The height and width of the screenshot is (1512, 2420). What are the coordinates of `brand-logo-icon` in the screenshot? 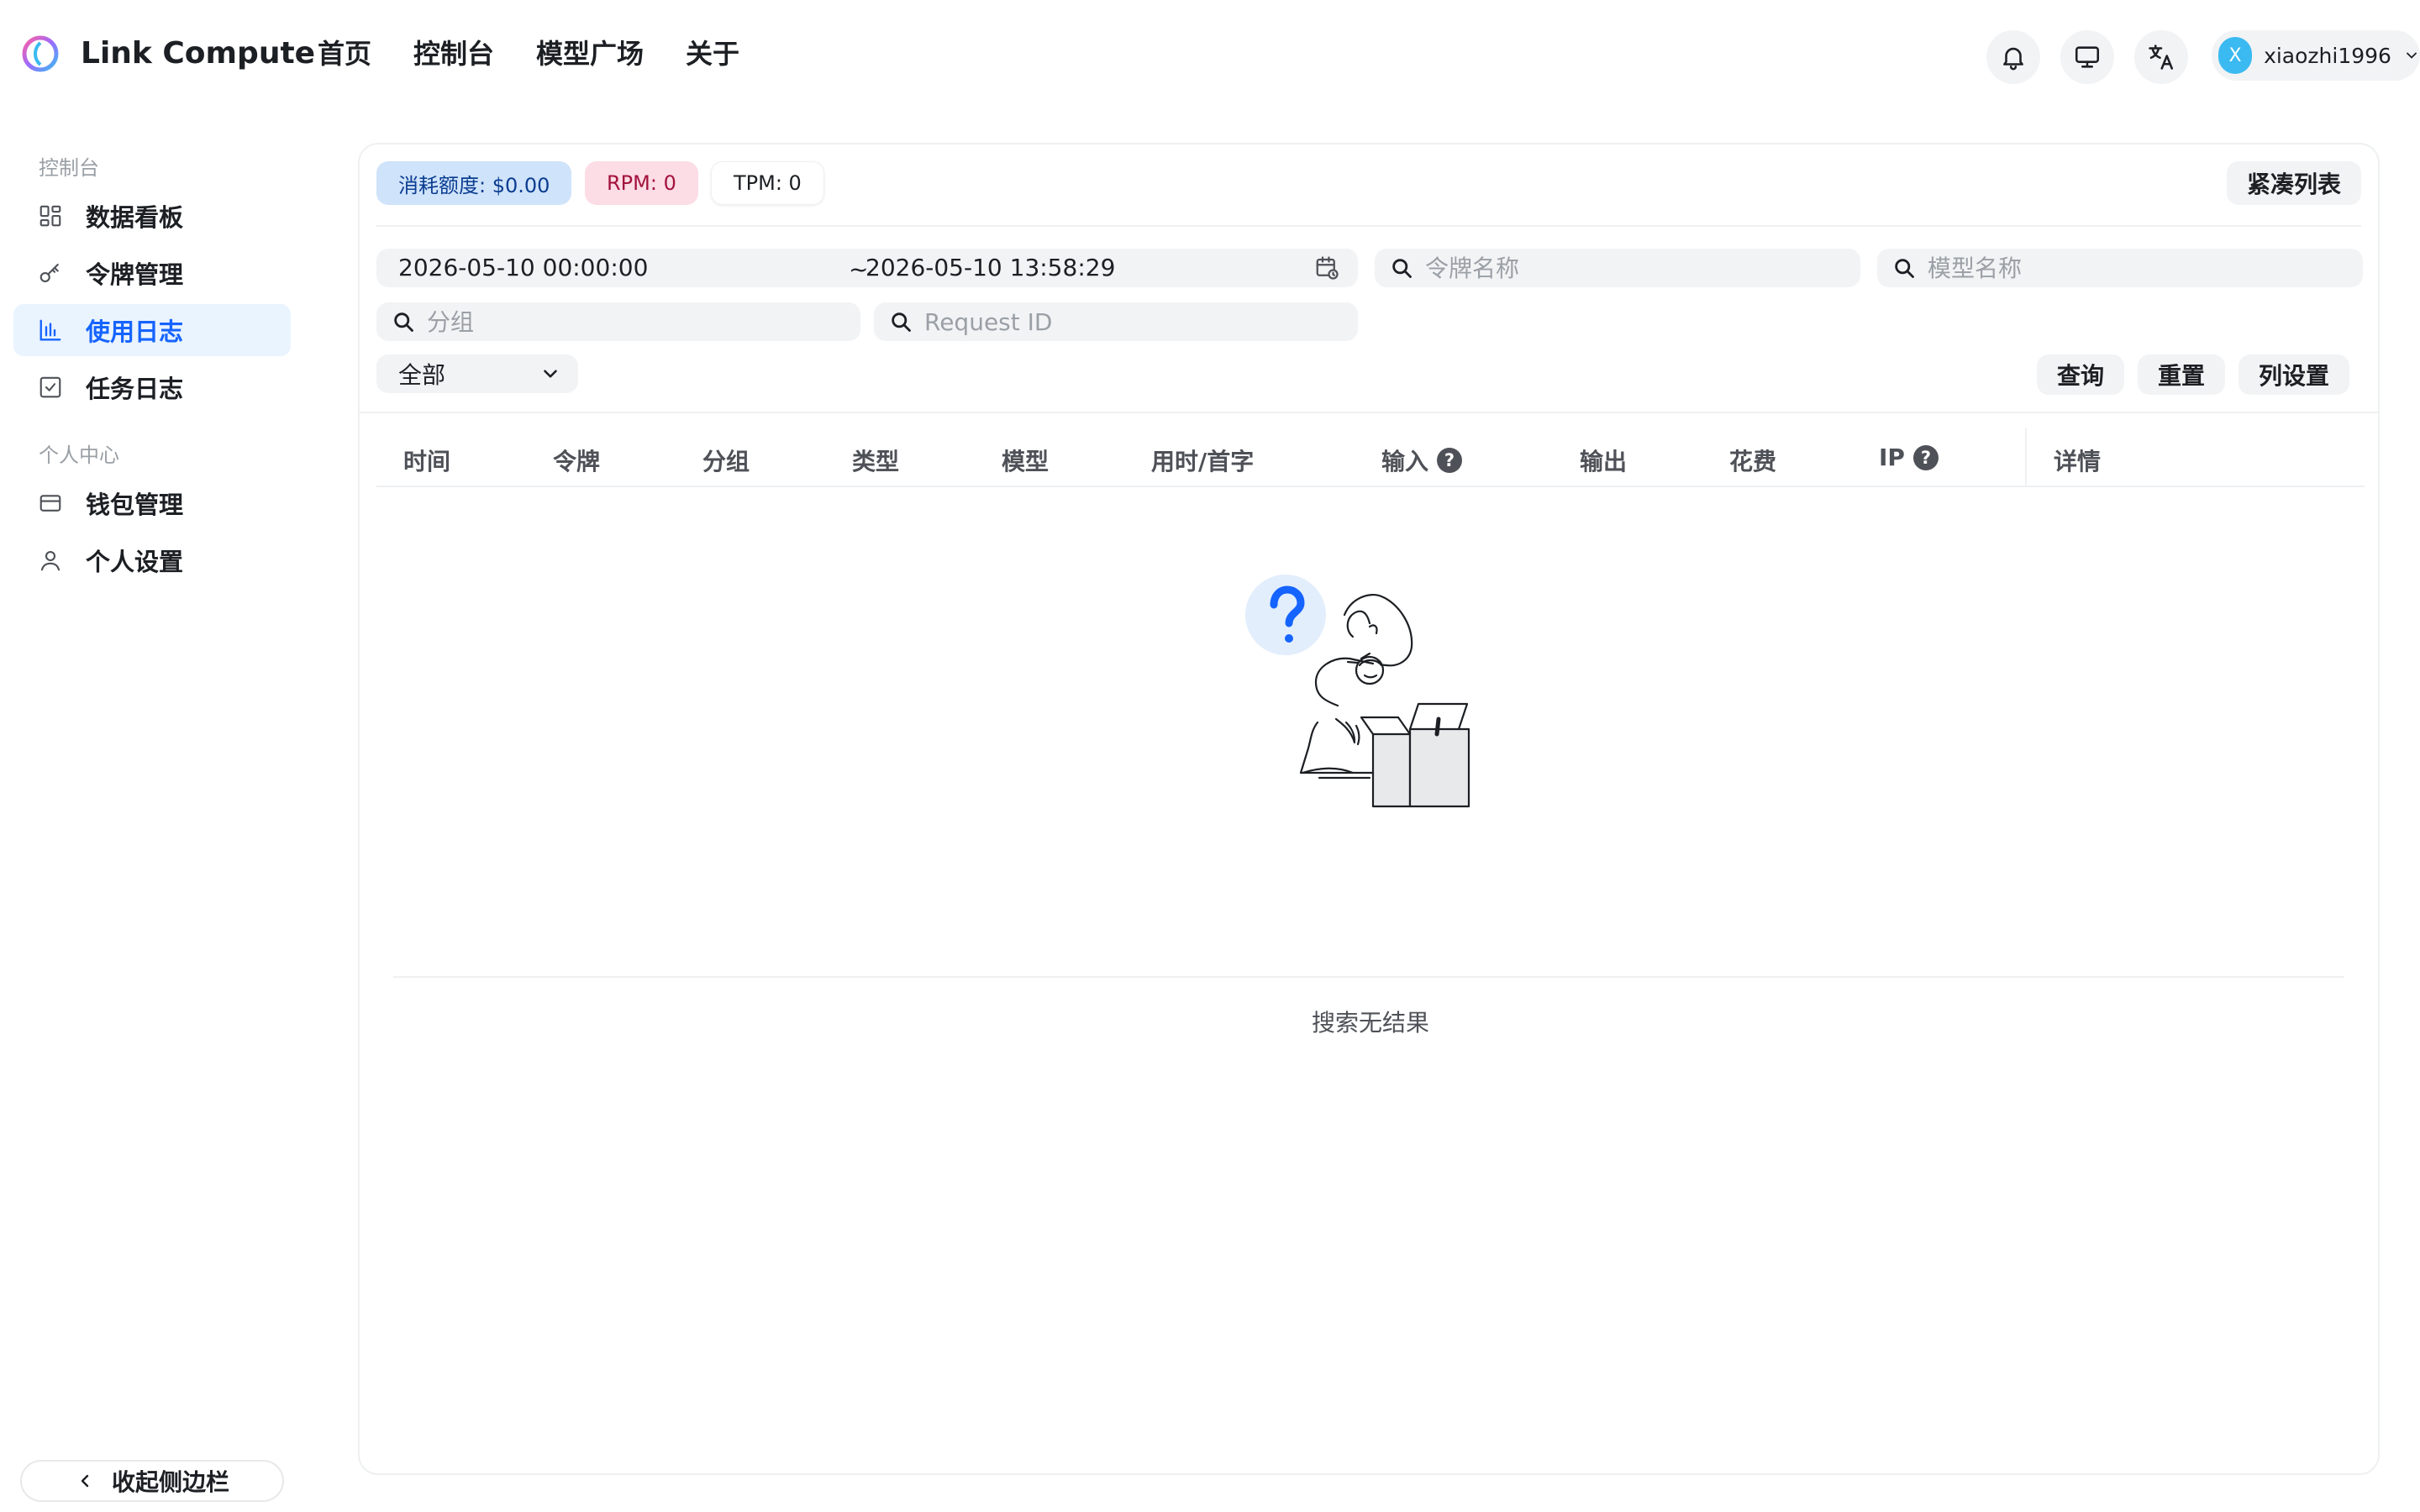 It's located at (40, 53).